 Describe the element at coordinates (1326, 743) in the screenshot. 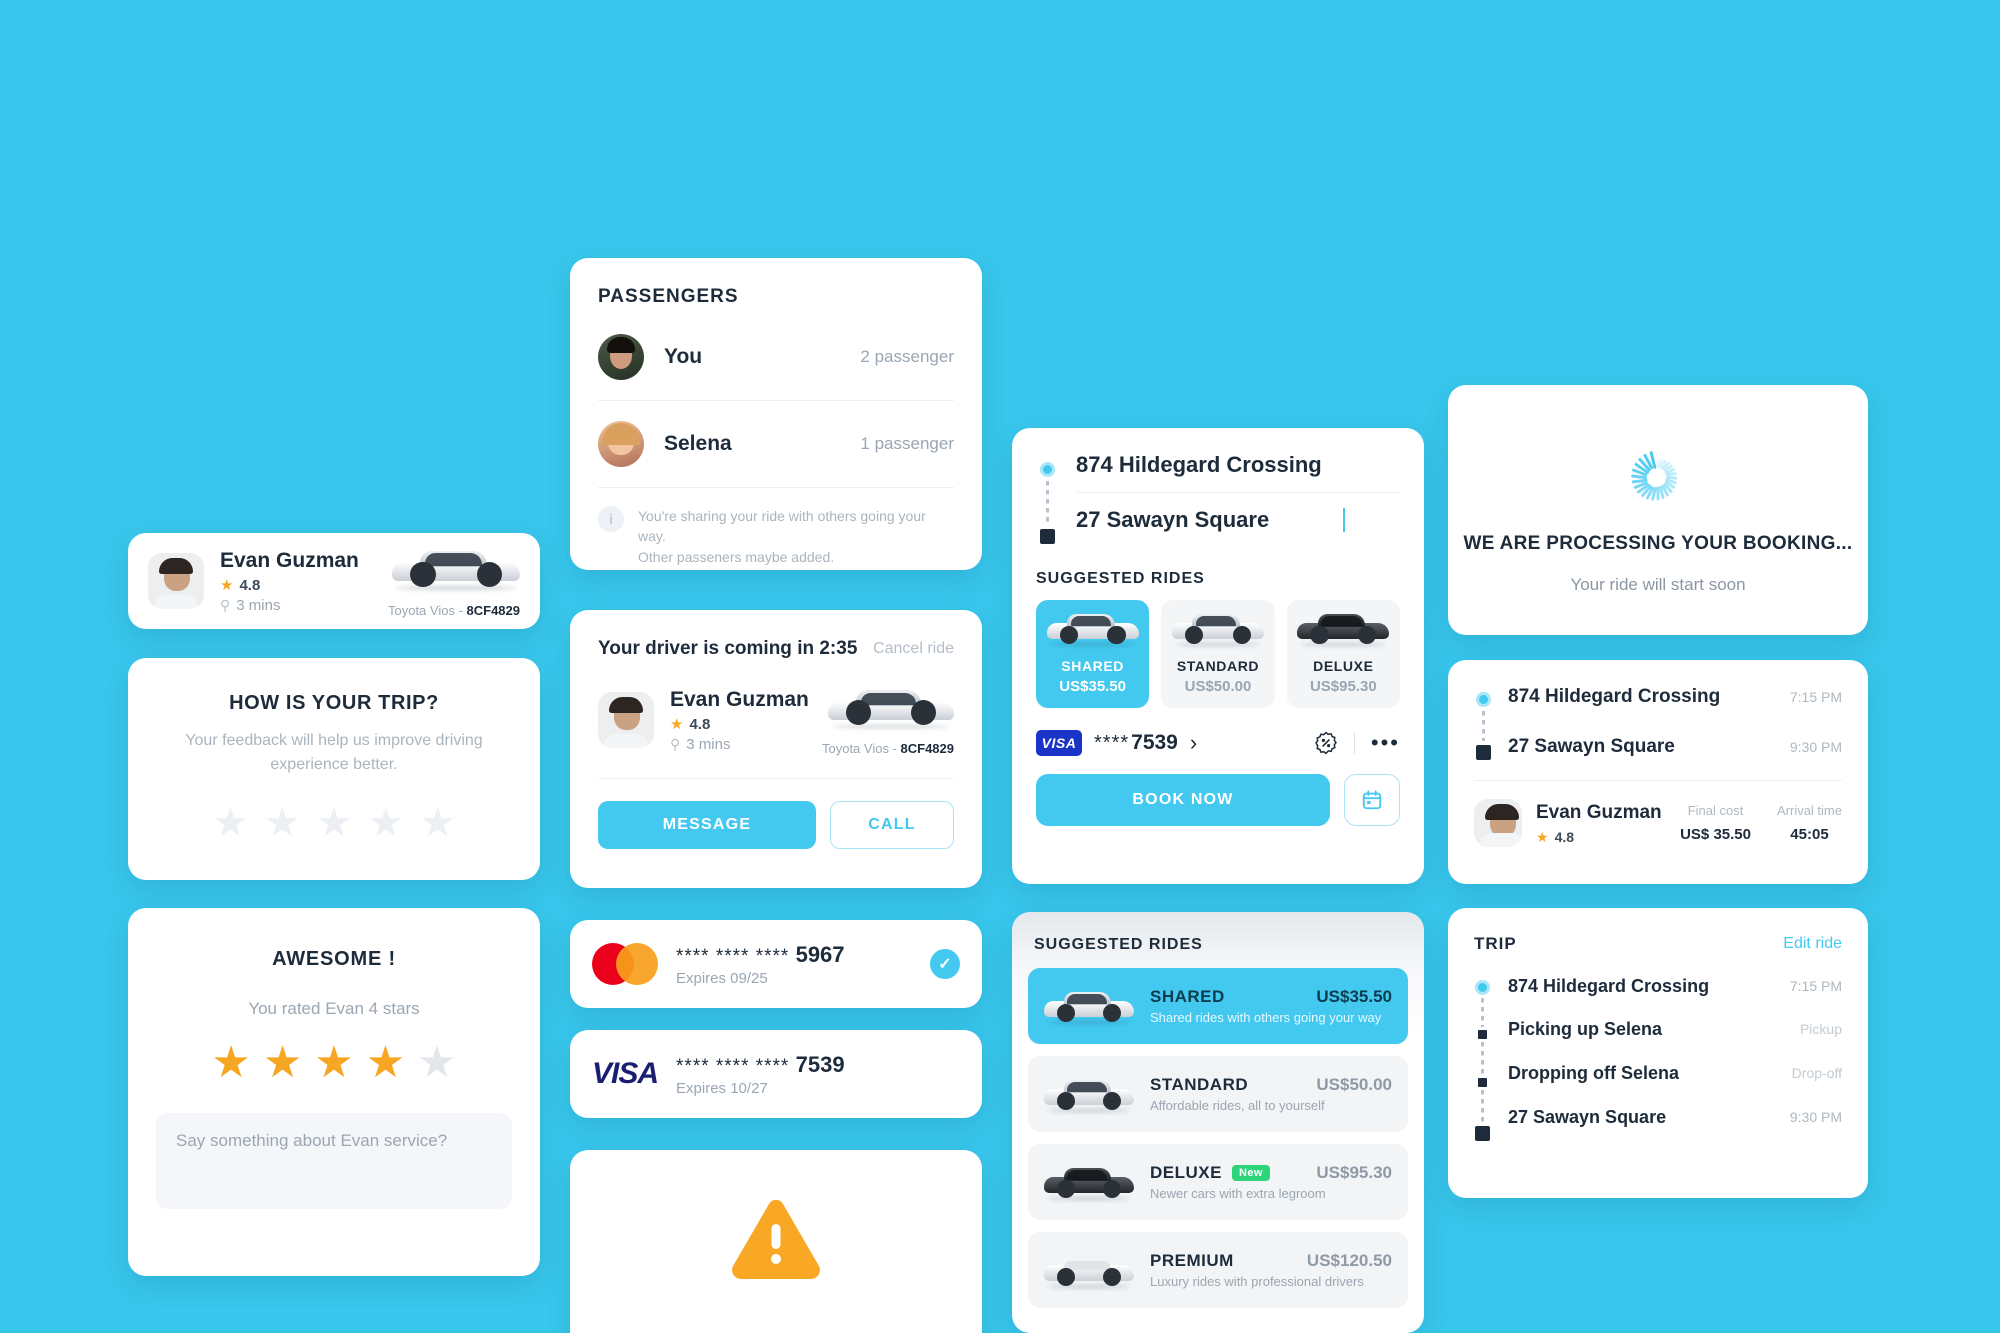

I see `percent-badge-icon` at that location.